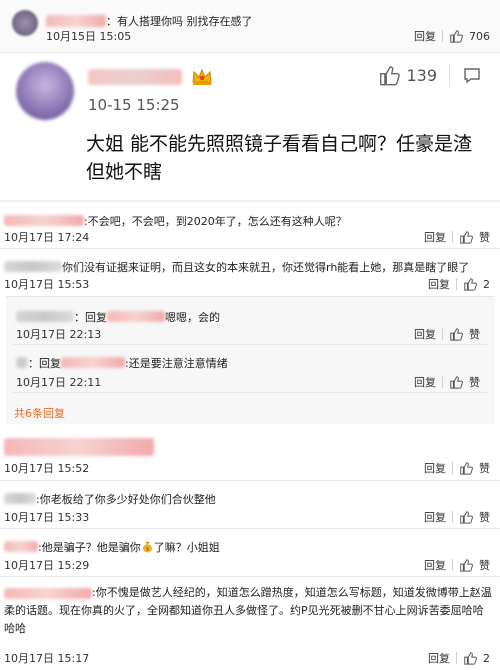 The height and width of the screenshot is (670, 500). Describe the element at coordinates (47, 237) in the screenshot. I see `comment-time: 10月17日 17:24` at that location.